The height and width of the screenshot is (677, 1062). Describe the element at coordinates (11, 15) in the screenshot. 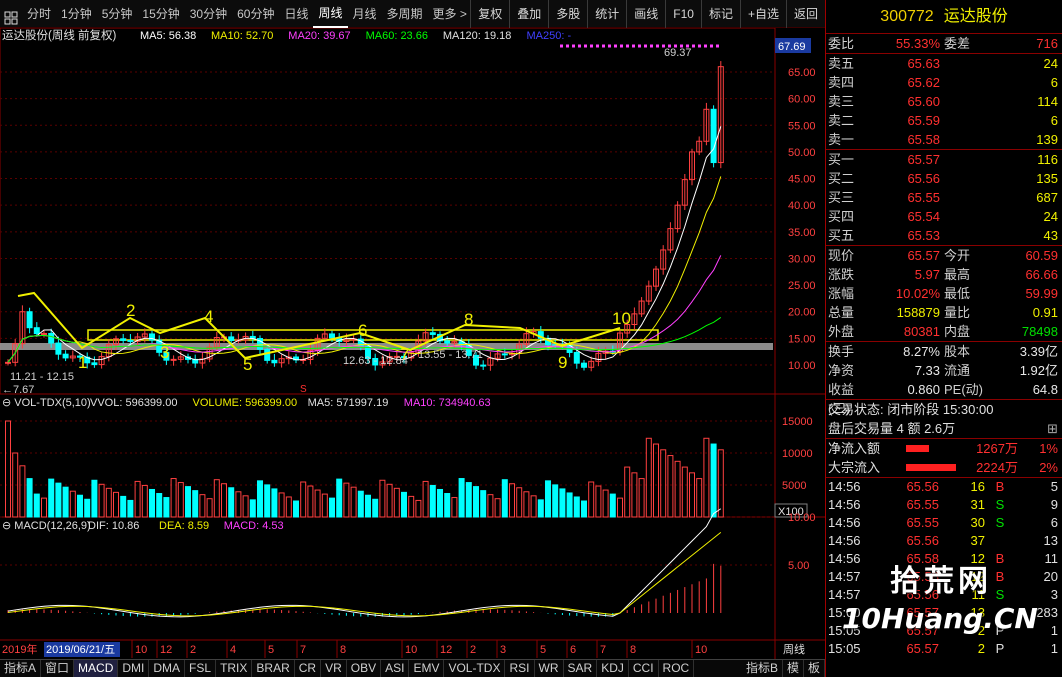

I see `grid-menu-icon` at that location.